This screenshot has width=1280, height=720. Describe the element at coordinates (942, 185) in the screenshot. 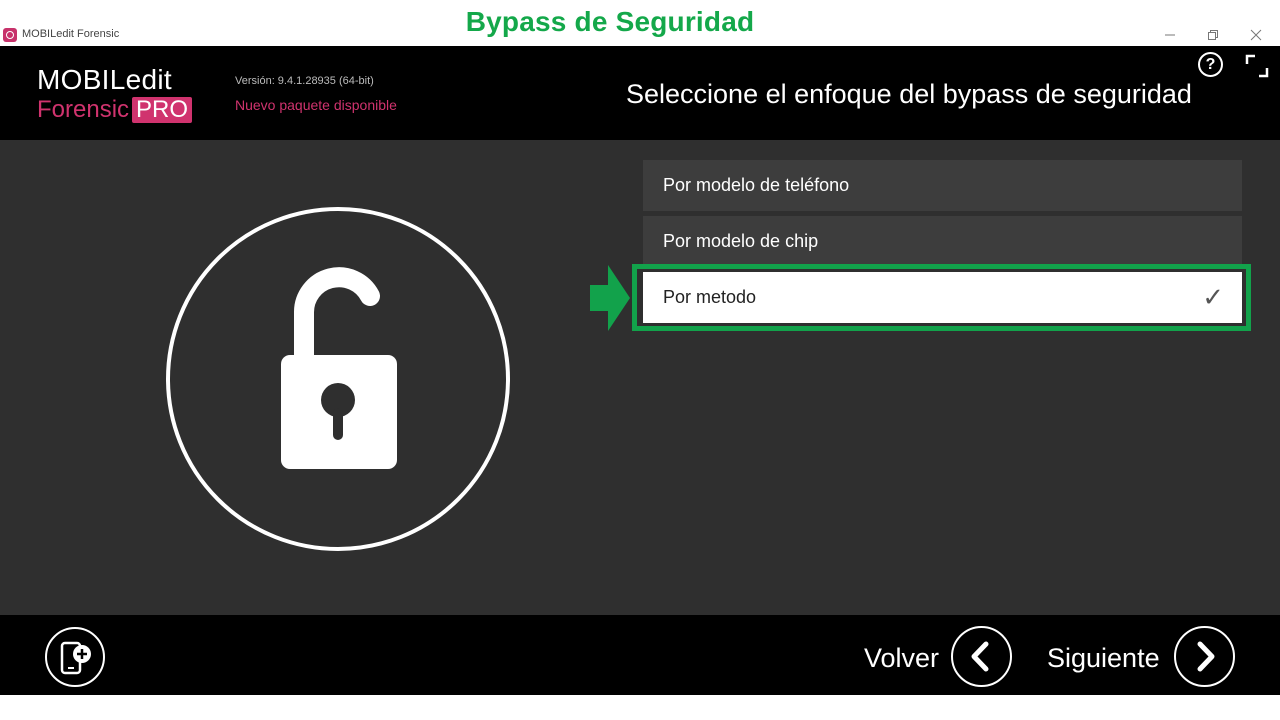

I see `option-by-phone-model: Por modelo de teléfono` at that location.